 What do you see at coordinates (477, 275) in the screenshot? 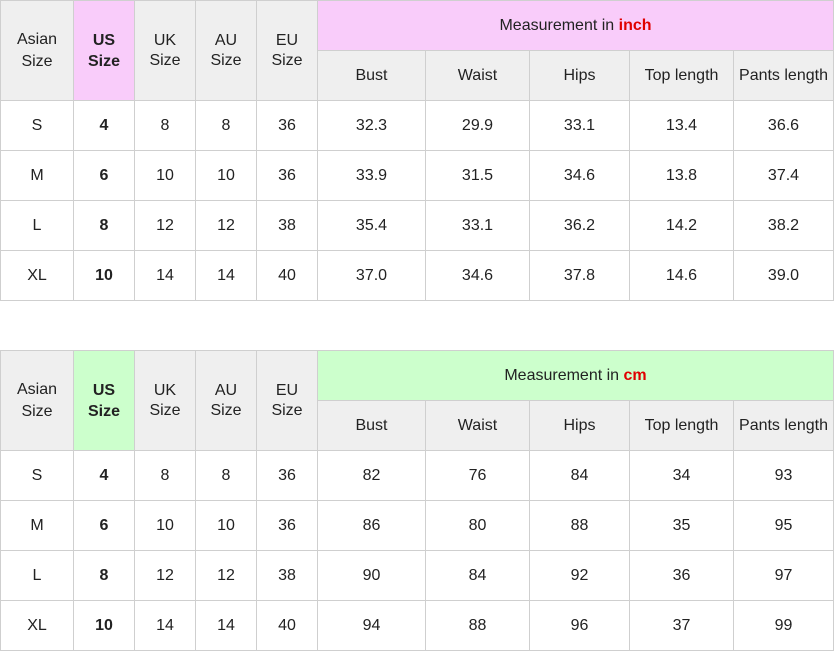
I see `waist-cell: 34.6` at bounding box center [477, 275].